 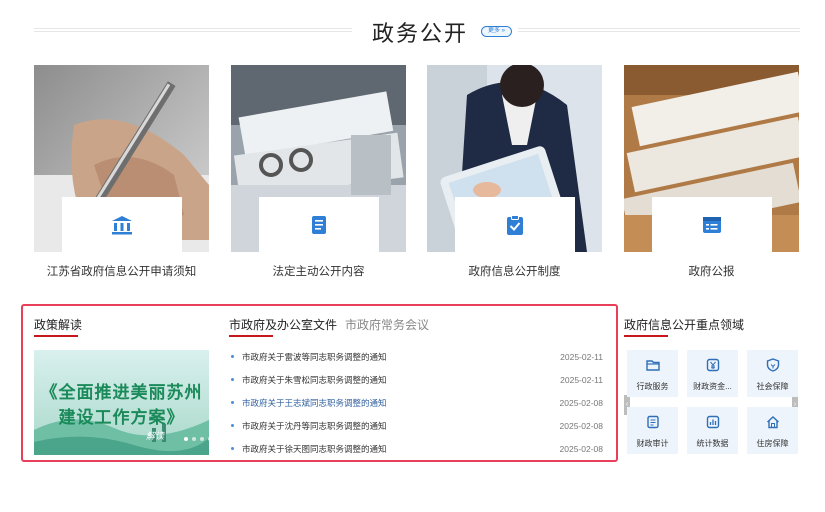 I want to click on tab-municipal-documents: 市政府及办公室文件, so click(x=283, y=324).